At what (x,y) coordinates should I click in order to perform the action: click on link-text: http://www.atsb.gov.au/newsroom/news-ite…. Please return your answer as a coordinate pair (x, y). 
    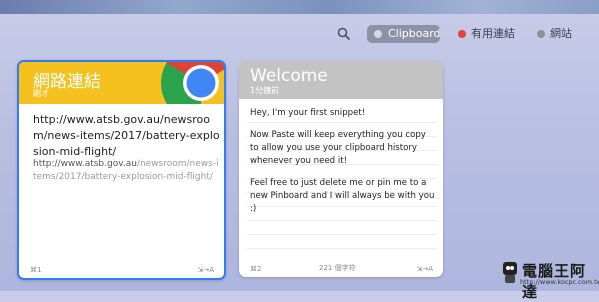
    Looking at the image, I should click on (126, 135).